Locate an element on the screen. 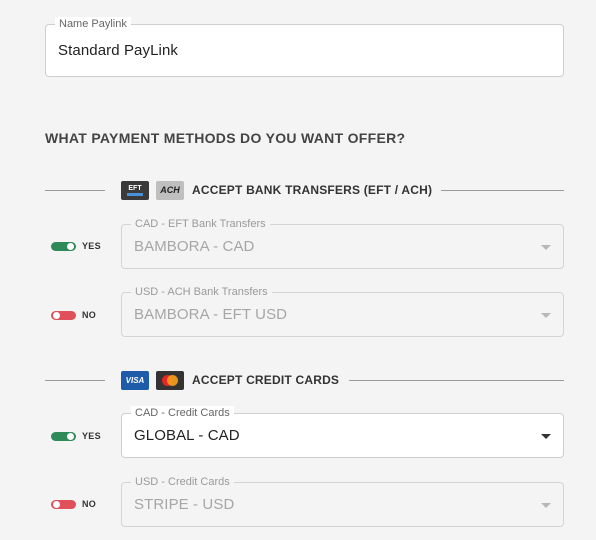  cc-cad-value: GLOBAL - CAD is located at coordinates (187, 435).